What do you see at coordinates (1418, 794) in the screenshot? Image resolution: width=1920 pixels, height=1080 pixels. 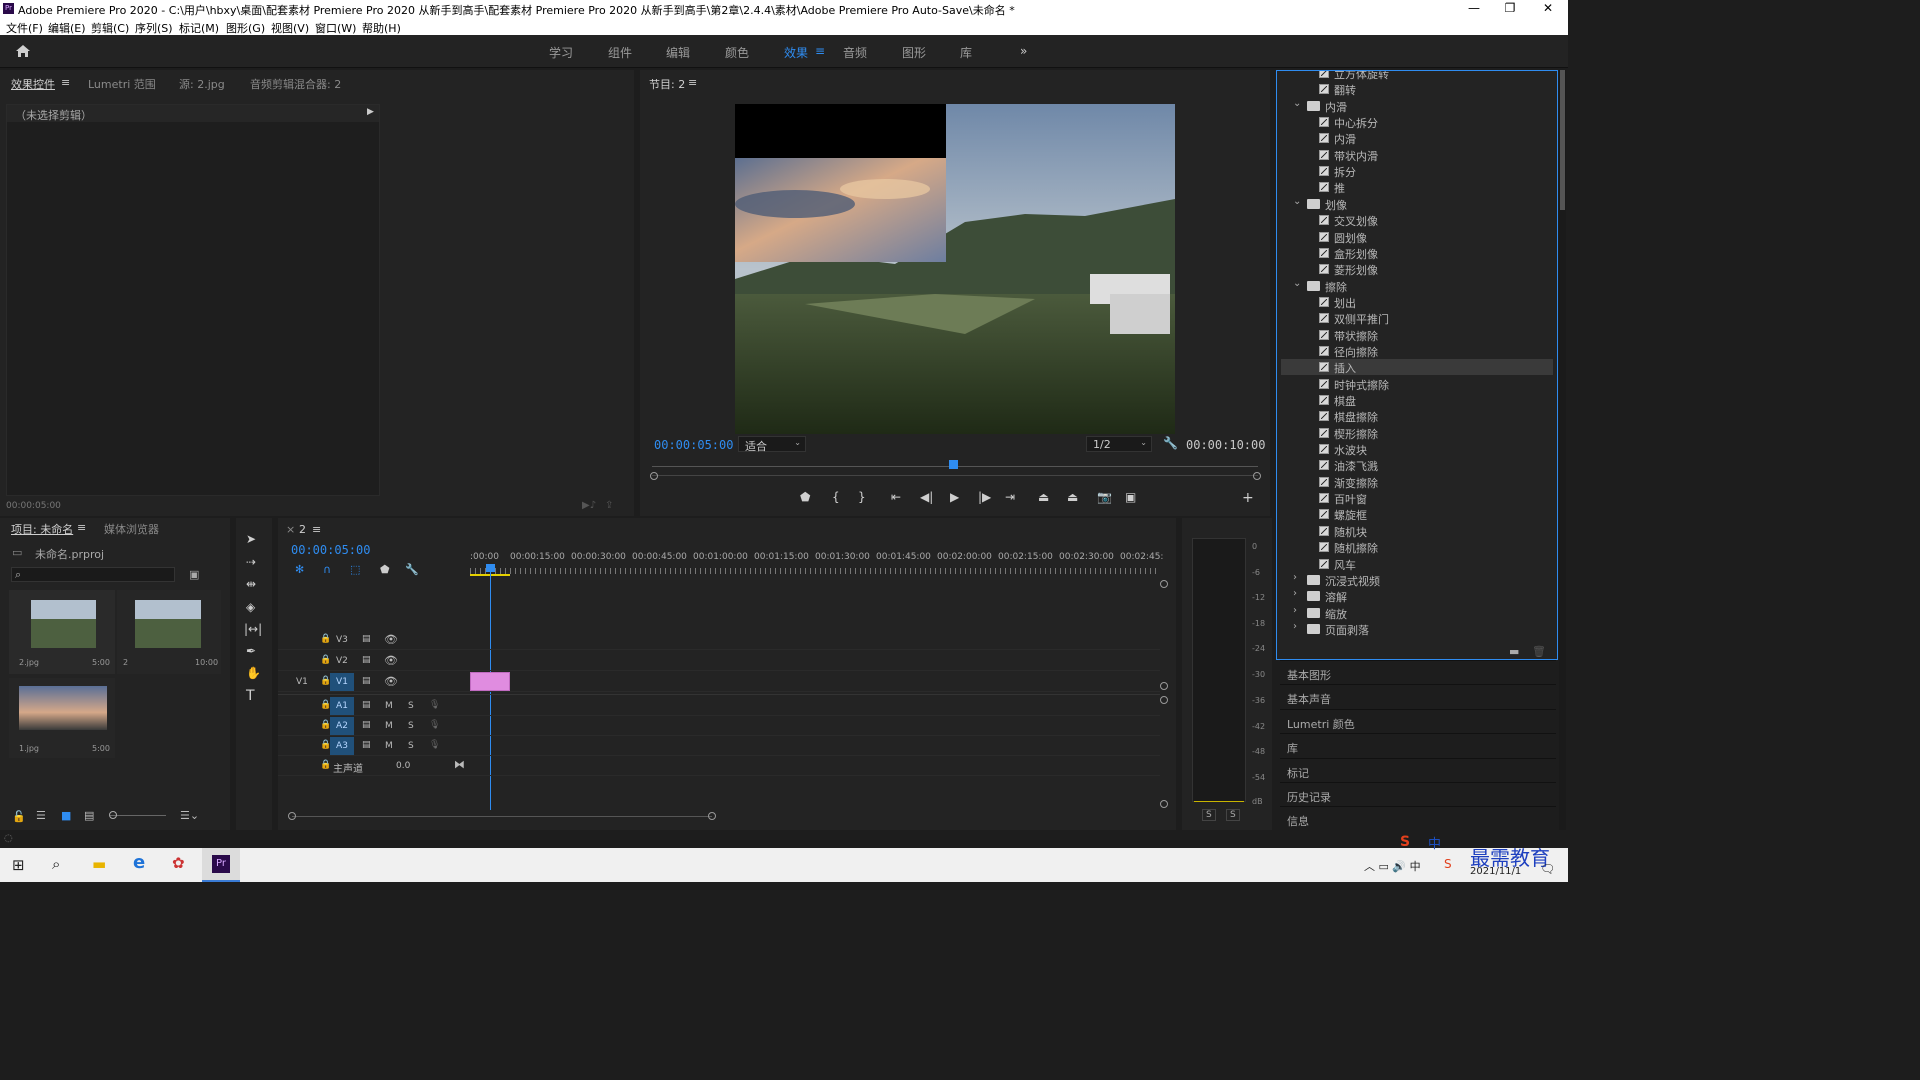 I see `panel-history: 历史记录` at bounding box center [1418, 794].